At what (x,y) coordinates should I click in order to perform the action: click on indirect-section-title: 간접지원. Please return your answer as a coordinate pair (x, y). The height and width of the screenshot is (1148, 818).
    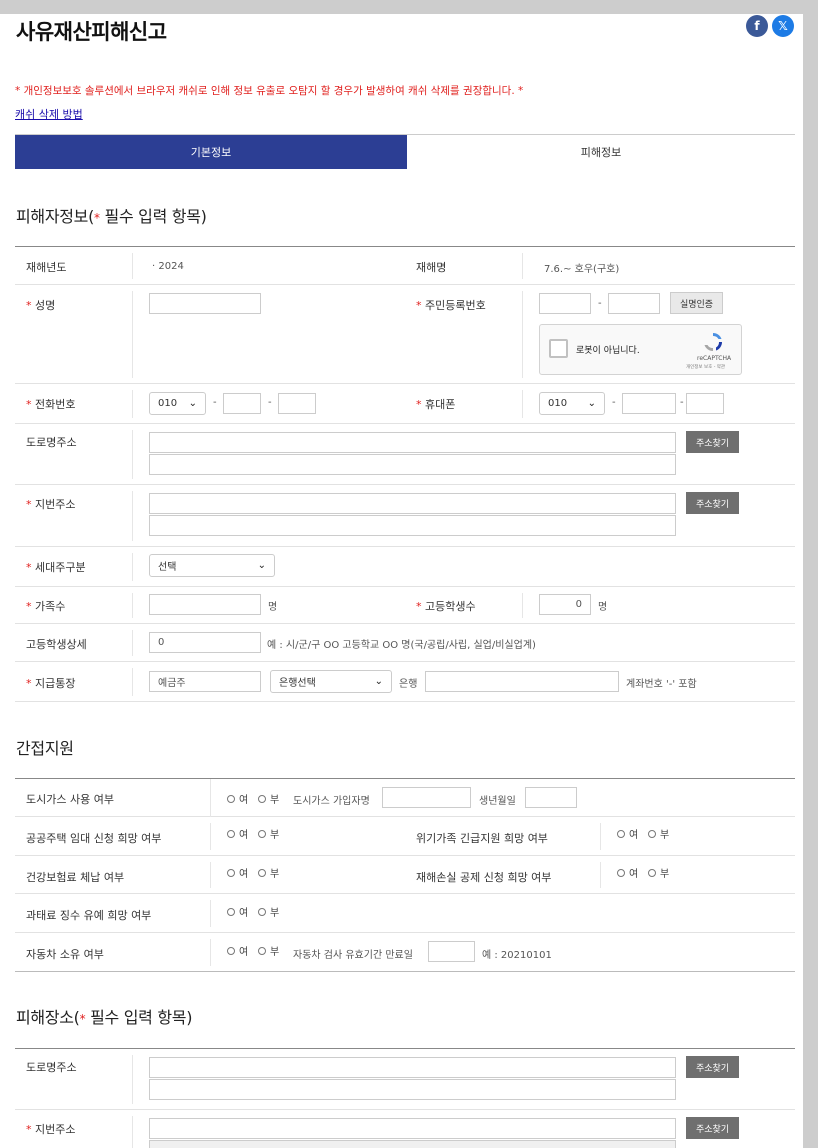
    Looking at the image, I should click on (45, 748).